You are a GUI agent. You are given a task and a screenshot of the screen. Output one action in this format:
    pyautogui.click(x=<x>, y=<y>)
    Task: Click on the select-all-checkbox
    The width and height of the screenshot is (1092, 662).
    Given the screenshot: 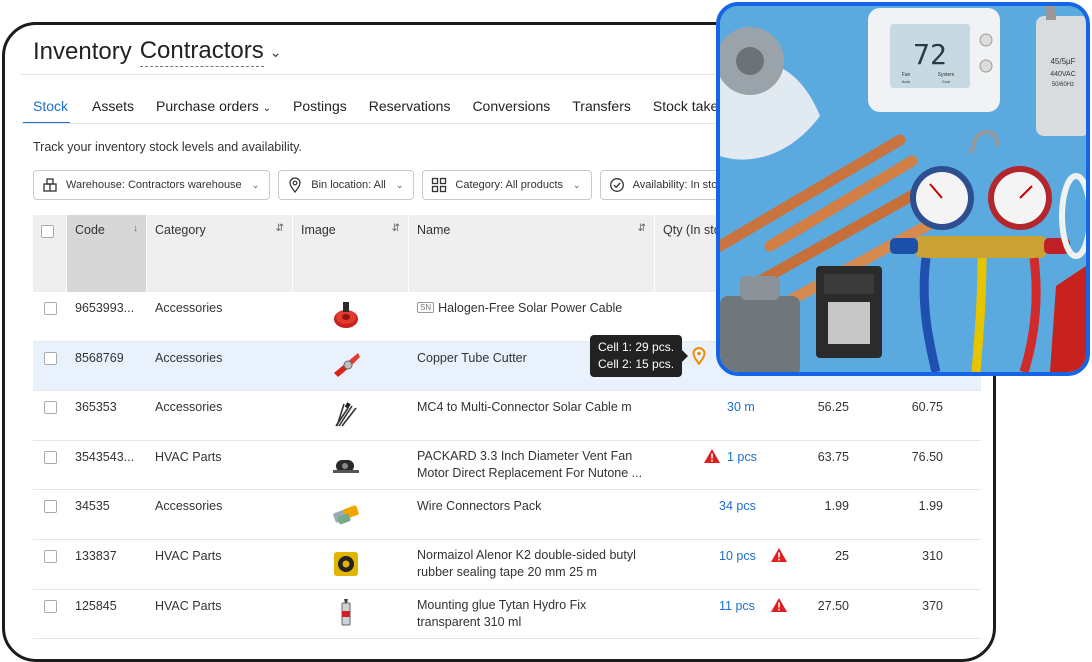 What is the action you would take?
    pyautogui.click(x=47, y=231)
    